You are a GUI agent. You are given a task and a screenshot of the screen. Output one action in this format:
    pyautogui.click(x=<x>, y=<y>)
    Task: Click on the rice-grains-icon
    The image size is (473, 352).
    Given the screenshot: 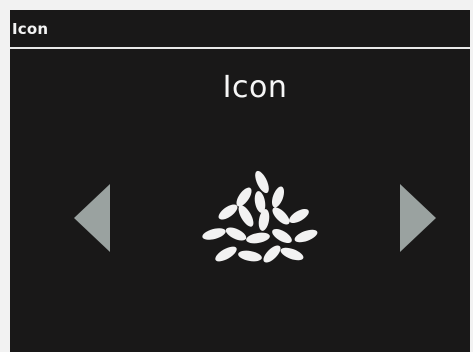 What is the action you would take?
    pyautogui.click(x=260, y=216)
    